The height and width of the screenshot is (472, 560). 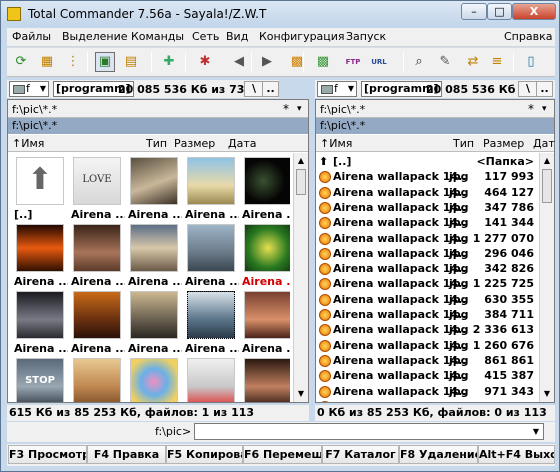 What do you see at coordinates (300, 277) in the screenshot?
I see `left-scrollbar: ▲ ▼` at bounding box center [300, 277].